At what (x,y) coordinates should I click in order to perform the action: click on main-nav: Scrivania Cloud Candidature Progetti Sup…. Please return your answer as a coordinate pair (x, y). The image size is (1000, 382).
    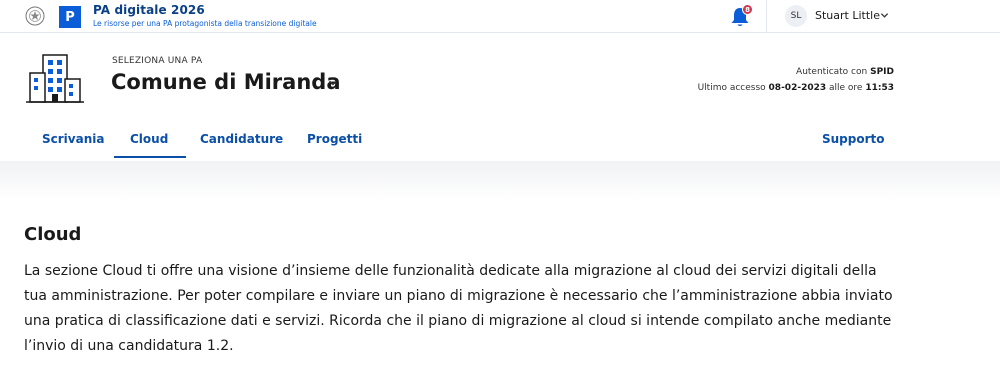
    Looking at the image, I should click on (500, 144).